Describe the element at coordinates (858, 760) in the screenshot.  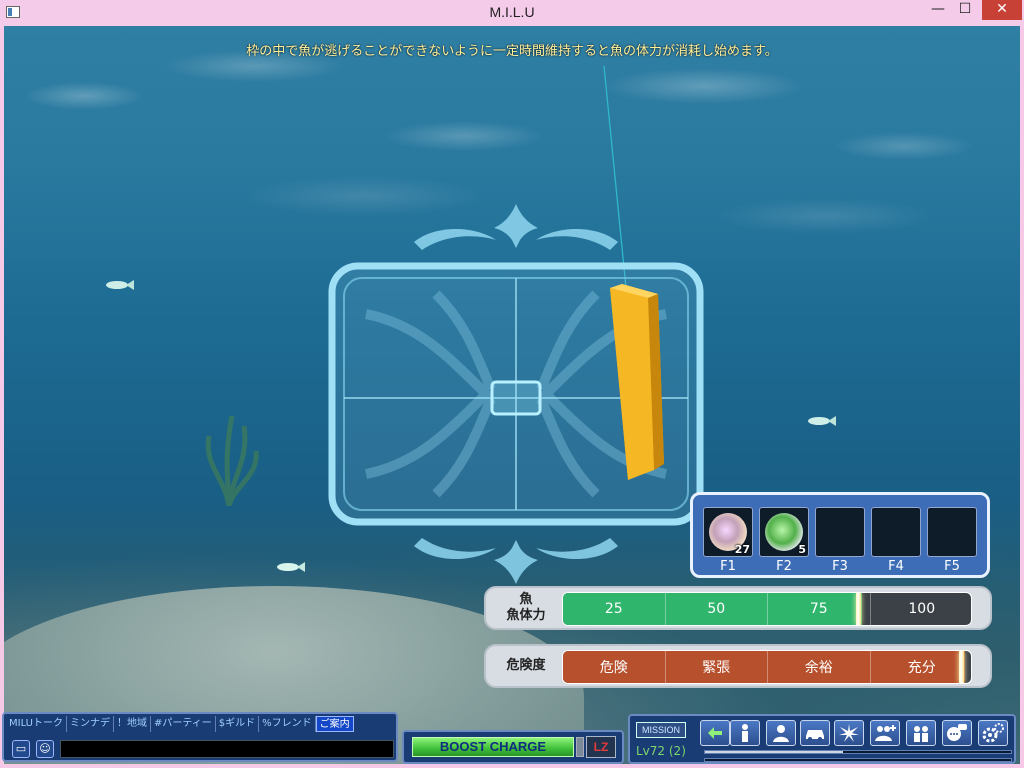
I see `secondary-bar` at that location.